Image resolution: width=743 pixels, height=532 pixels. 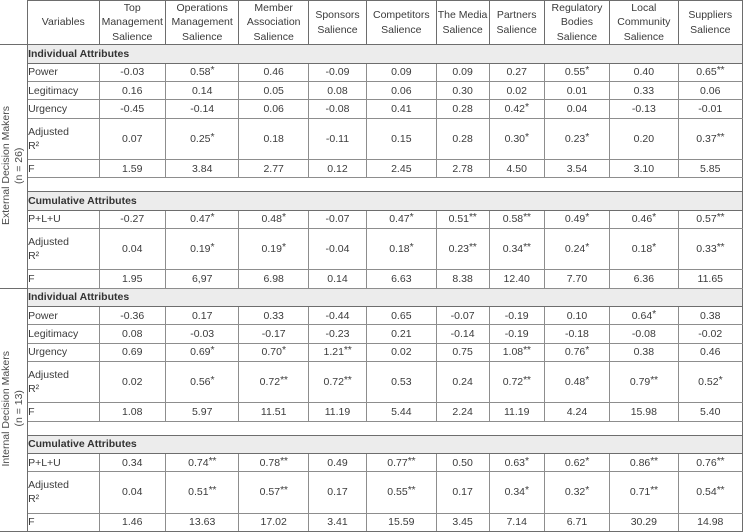 I want to click on table-cell: -0.36, so click(x=132, y=315).